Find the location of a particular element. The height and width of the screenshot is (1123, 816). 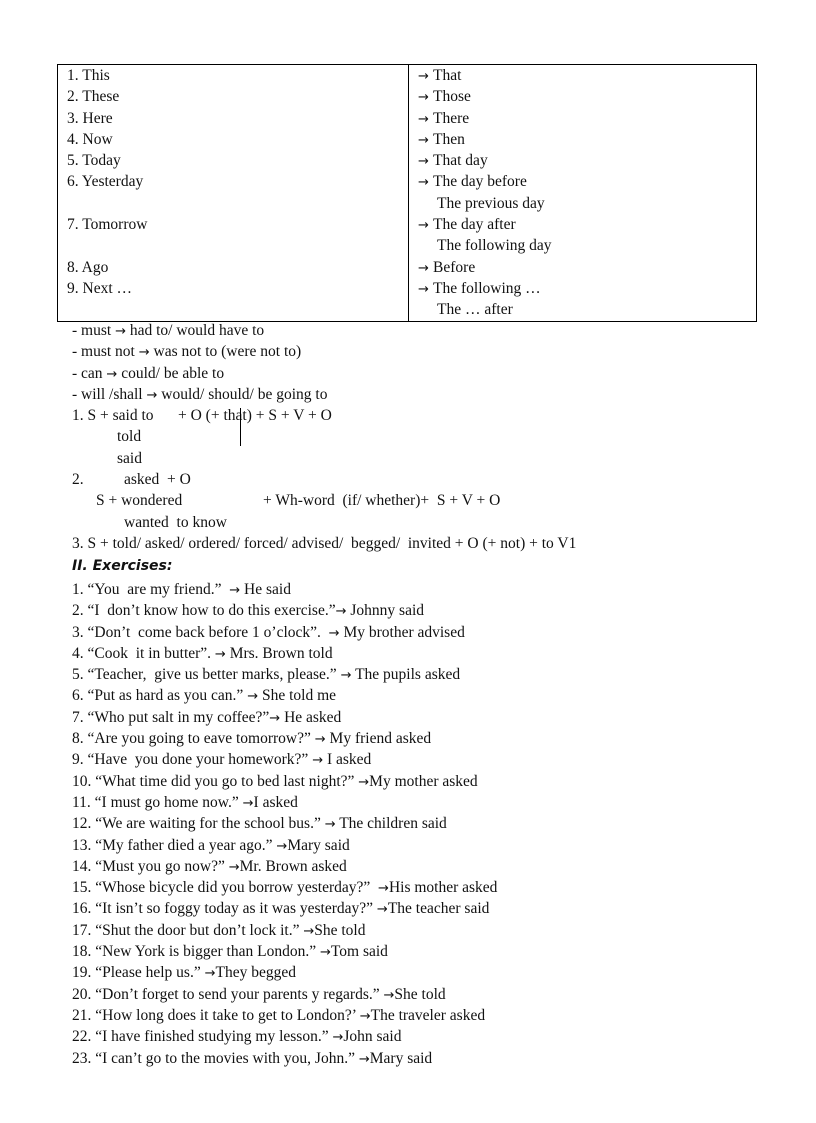

reported-word: → Then is located at coordinates (582, 139).